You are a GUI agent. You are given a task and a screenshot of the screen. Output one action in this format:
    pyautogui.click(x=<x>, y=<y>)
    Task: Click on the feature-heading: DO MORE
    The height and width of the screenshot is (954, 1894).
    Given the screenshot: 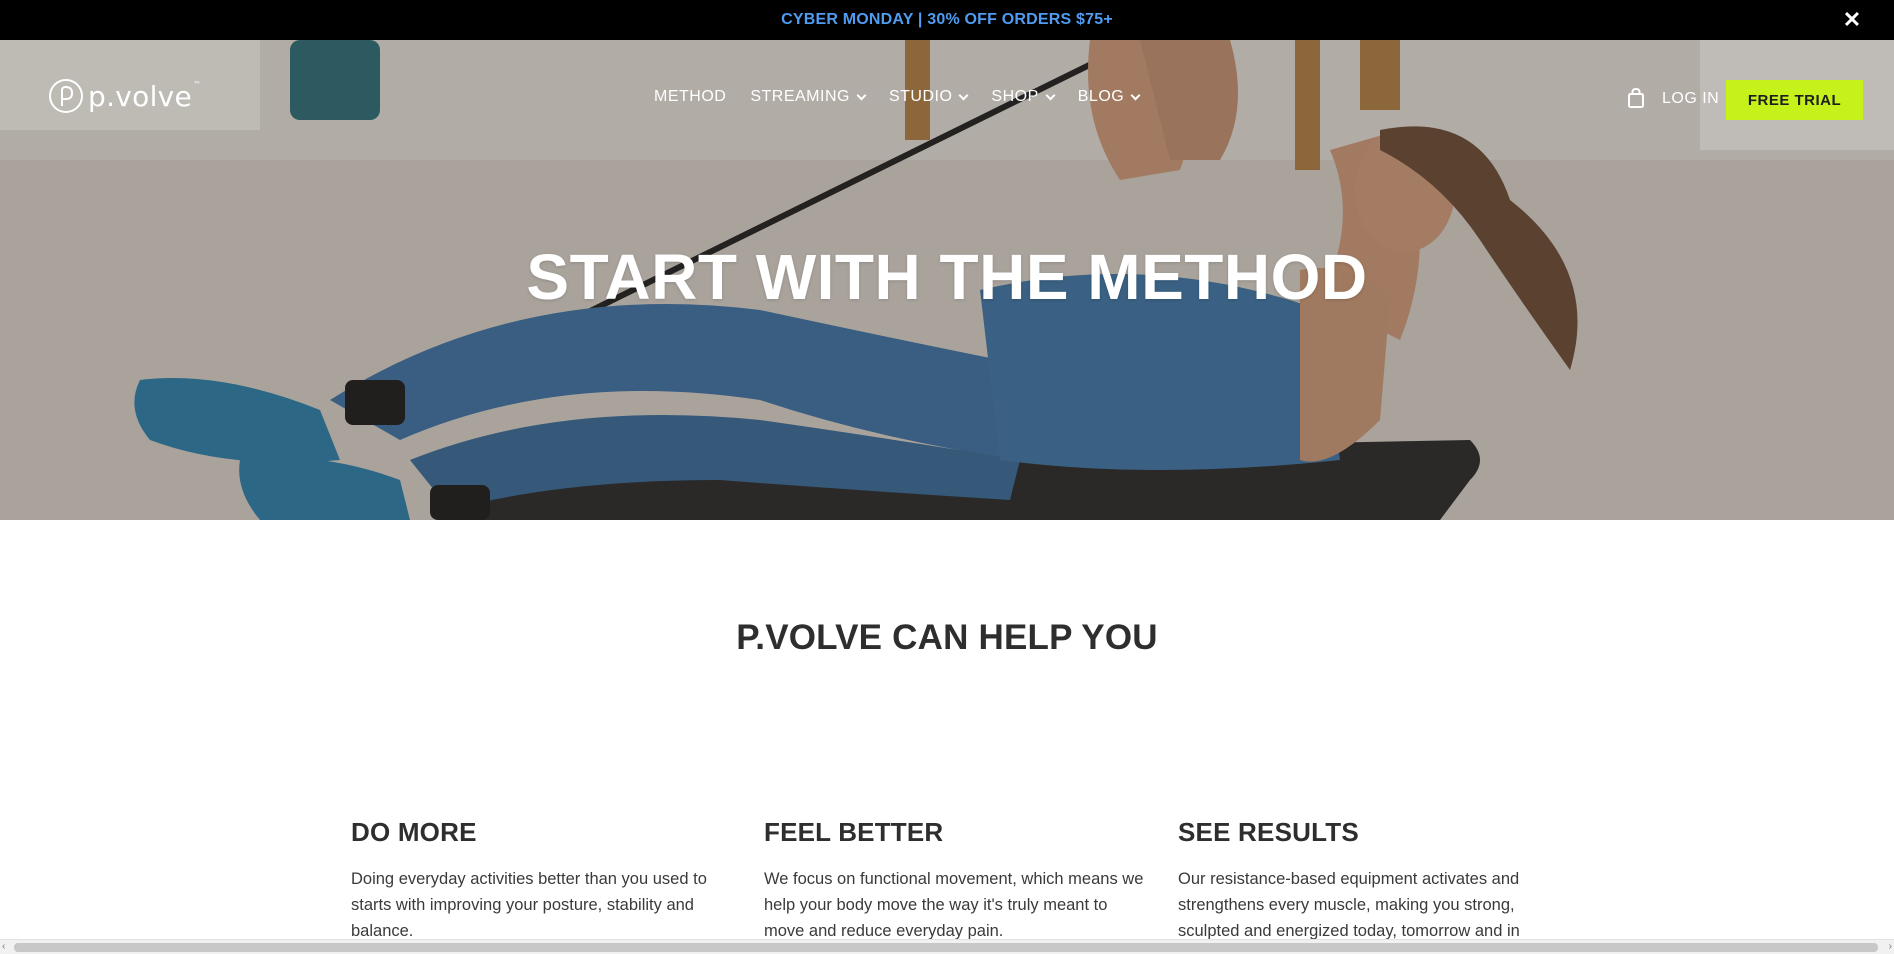 What is the action you would take?
    pyautogui.click(x=414, y=832)
    